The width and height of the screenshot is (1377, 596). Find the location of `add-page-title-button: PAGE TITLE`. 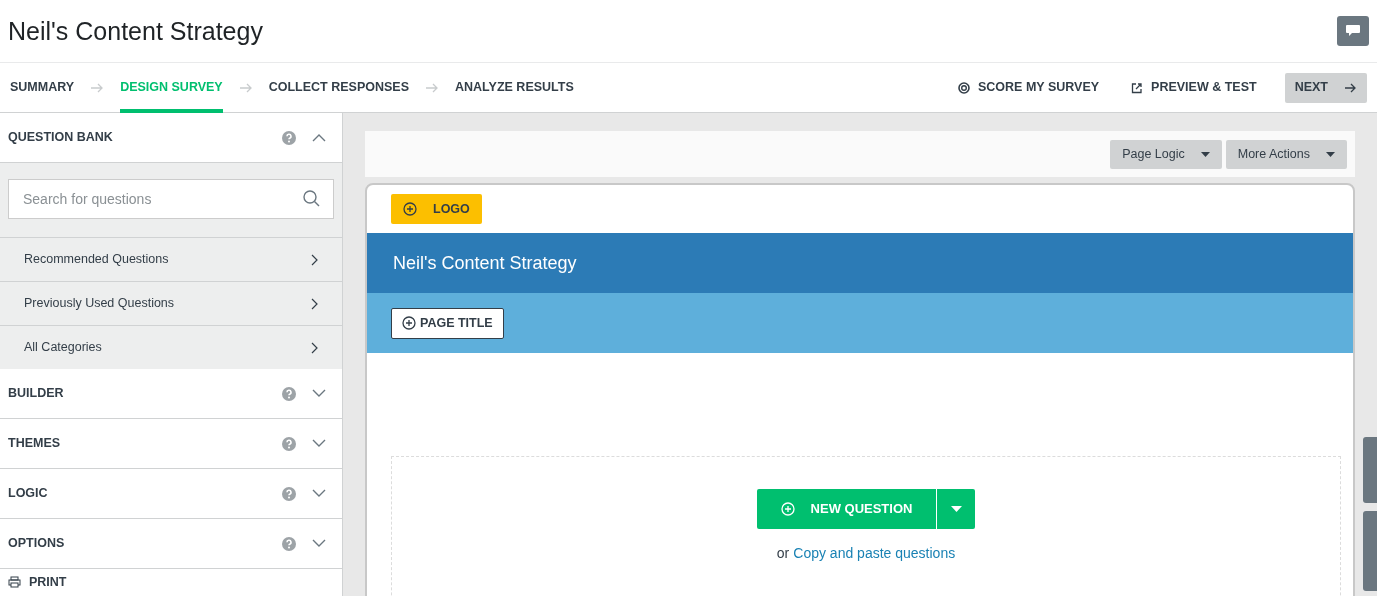

add-page-title-button: PAGE TITLE is located at coordinates (447, 323).